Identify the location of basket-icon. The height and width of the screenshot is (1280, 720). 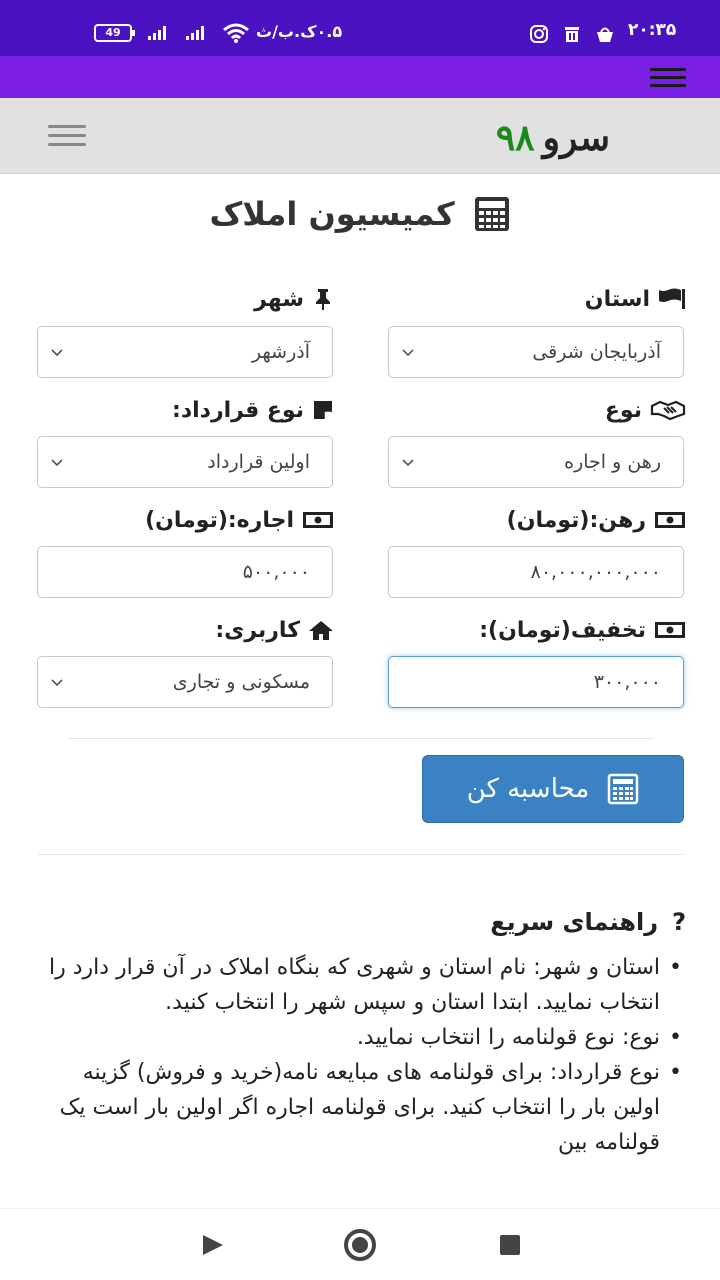
(605, 34).